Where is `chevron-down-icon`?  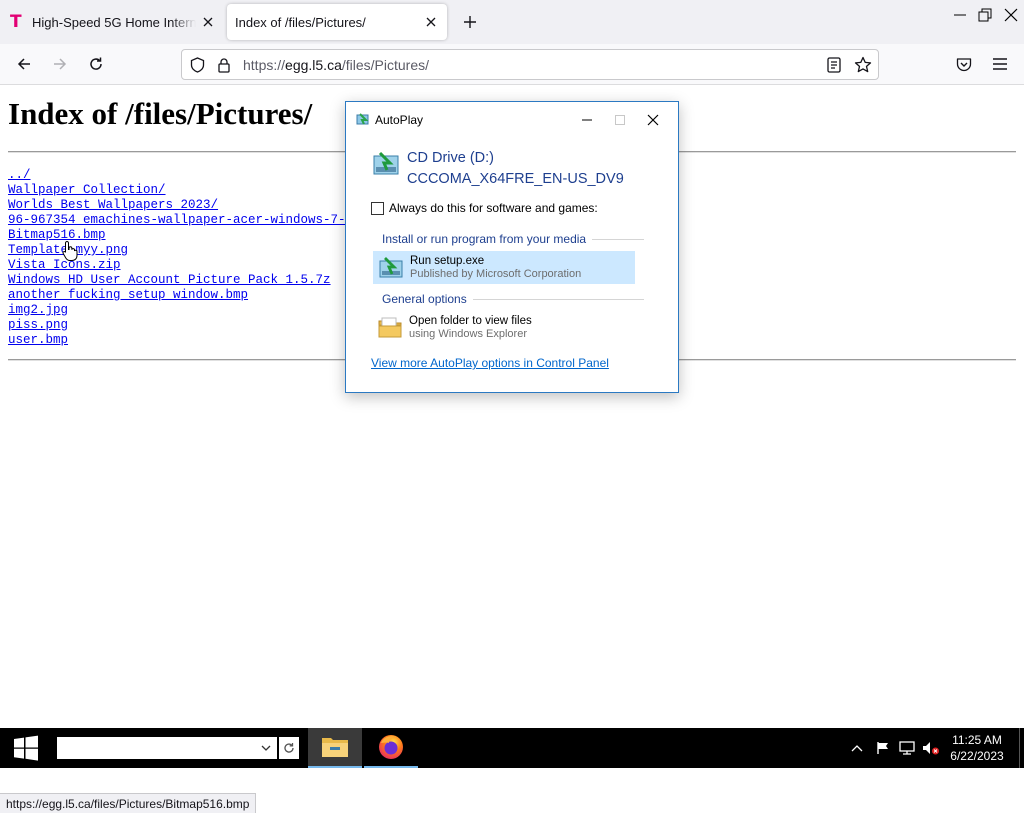
chevron-down-icon is located at coordinates (266, 748).